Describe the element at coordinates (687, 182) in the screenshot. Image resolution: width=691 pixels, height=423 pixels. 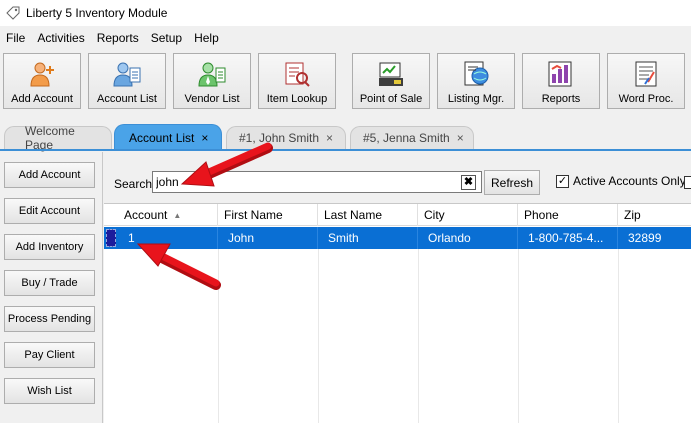
I see `secondary-filter-checkbox` at that location.